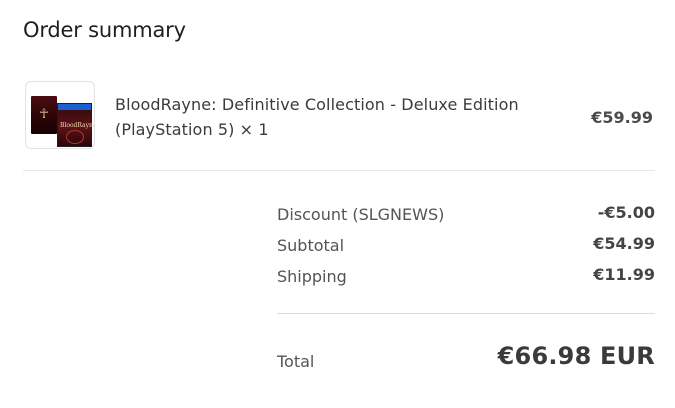 This screenshot has width=675, height=408. I want to click on product-thumbnail: ☥ BloodRayne, so click(60, 115).